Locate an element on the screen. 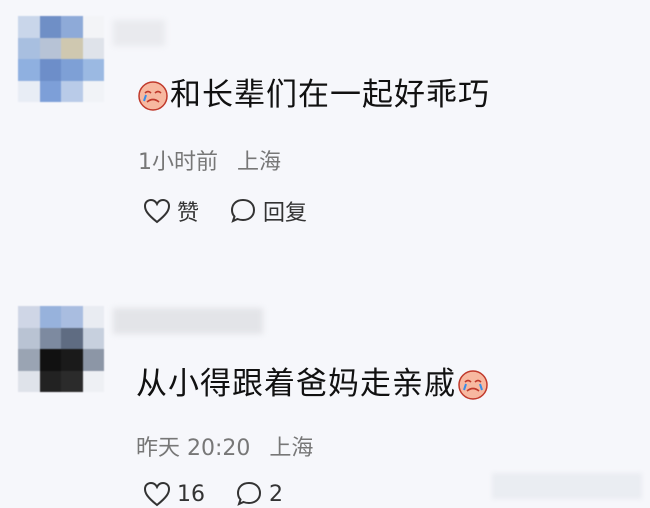 This screenshot has width=650, height=508. reply-button: 回复 is located at coordinates (268, 211).